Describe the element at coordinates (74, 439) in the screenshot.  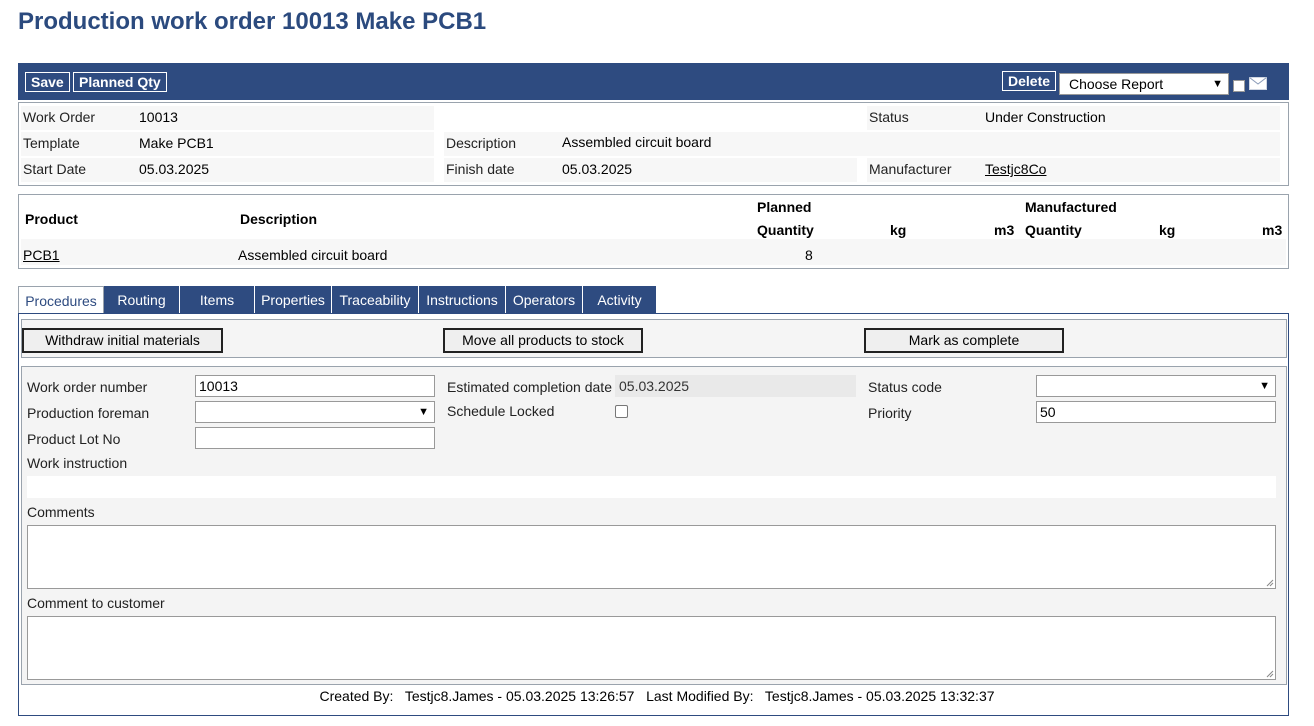
I see `product-lot-label: Product Lot No` at that location.